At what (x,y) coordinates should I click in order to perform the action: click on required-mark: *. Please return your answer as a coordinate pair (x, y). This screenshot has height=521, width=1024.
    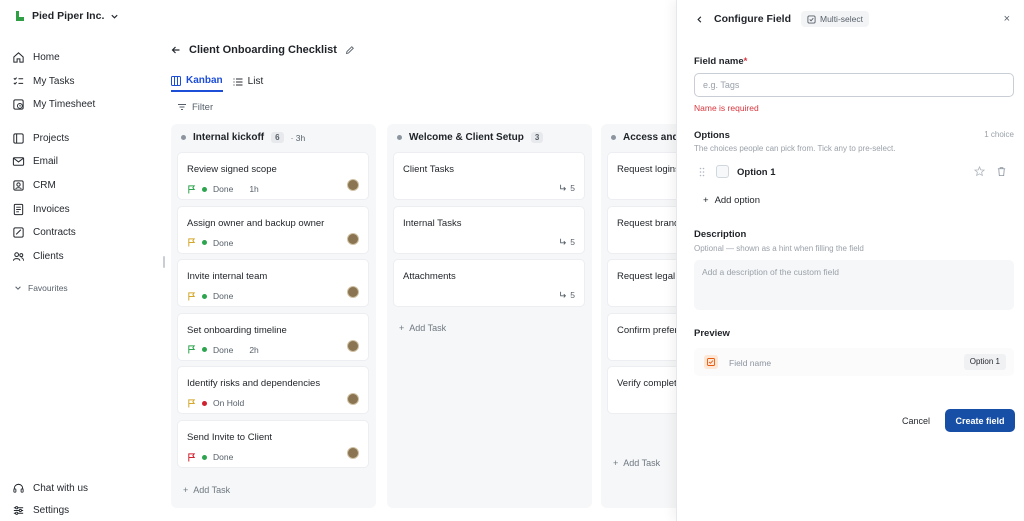
    Looking at the image, I should click on (745, 61).